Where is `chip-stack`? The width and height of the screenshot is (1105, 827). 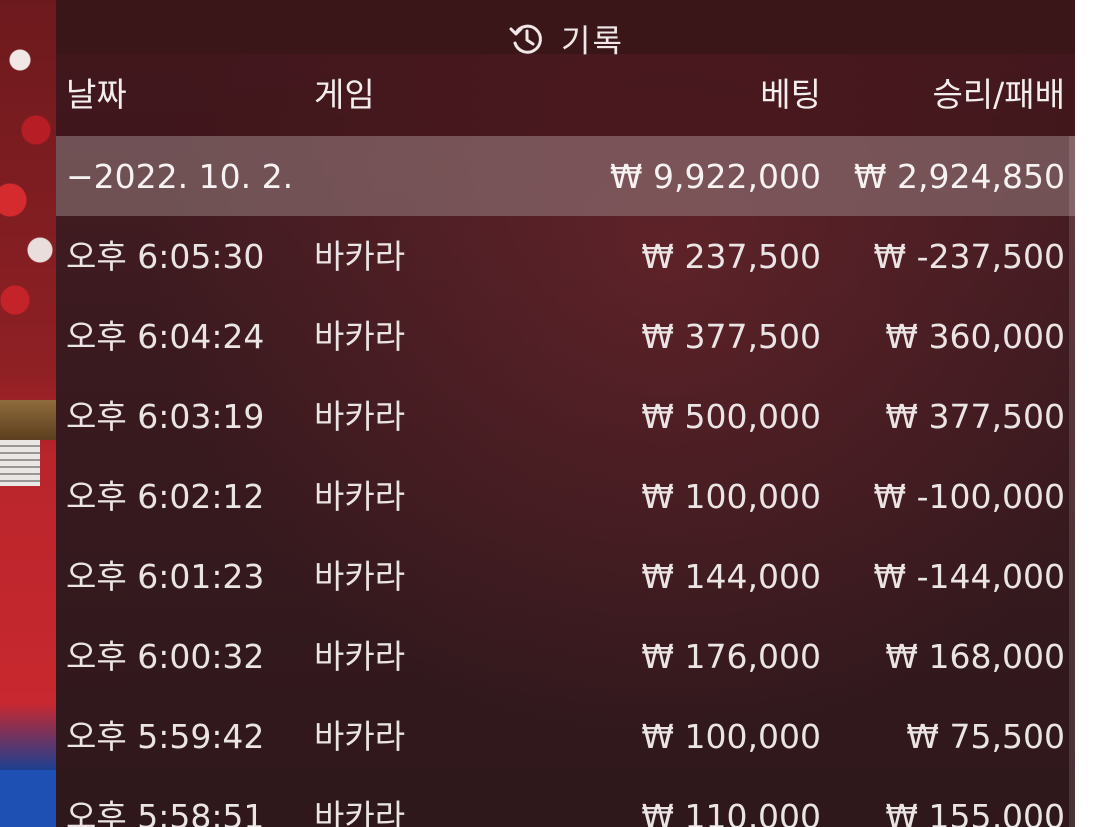
chip-stack is located at coordinates (20, 463).